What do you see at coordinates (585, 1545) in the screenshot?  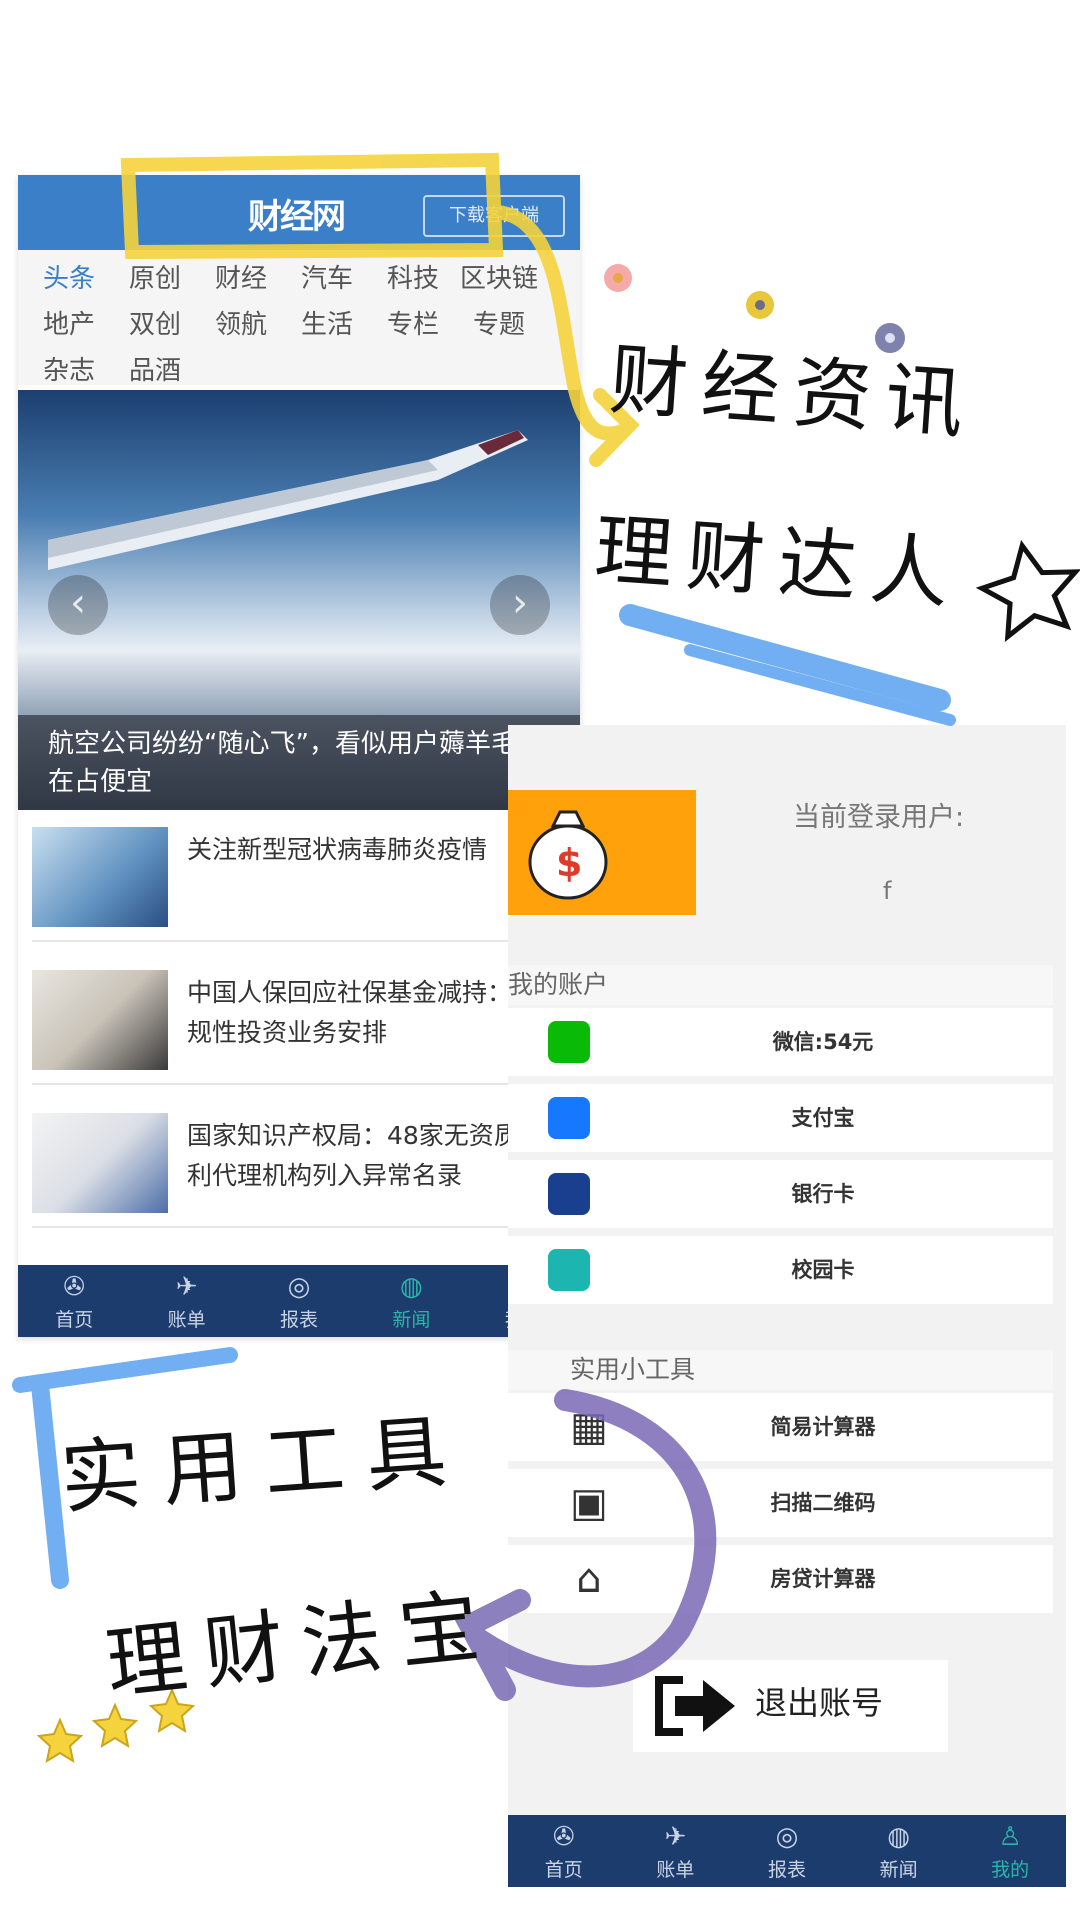 I see `purple-arrow-stroke` at bounding box center [585, 1545].